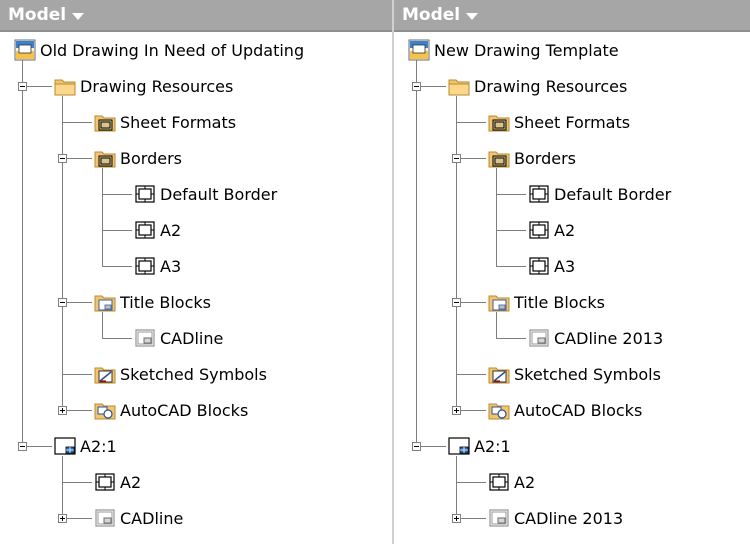  I want to click on sheet-format-folder-icon, so click(105, 122).